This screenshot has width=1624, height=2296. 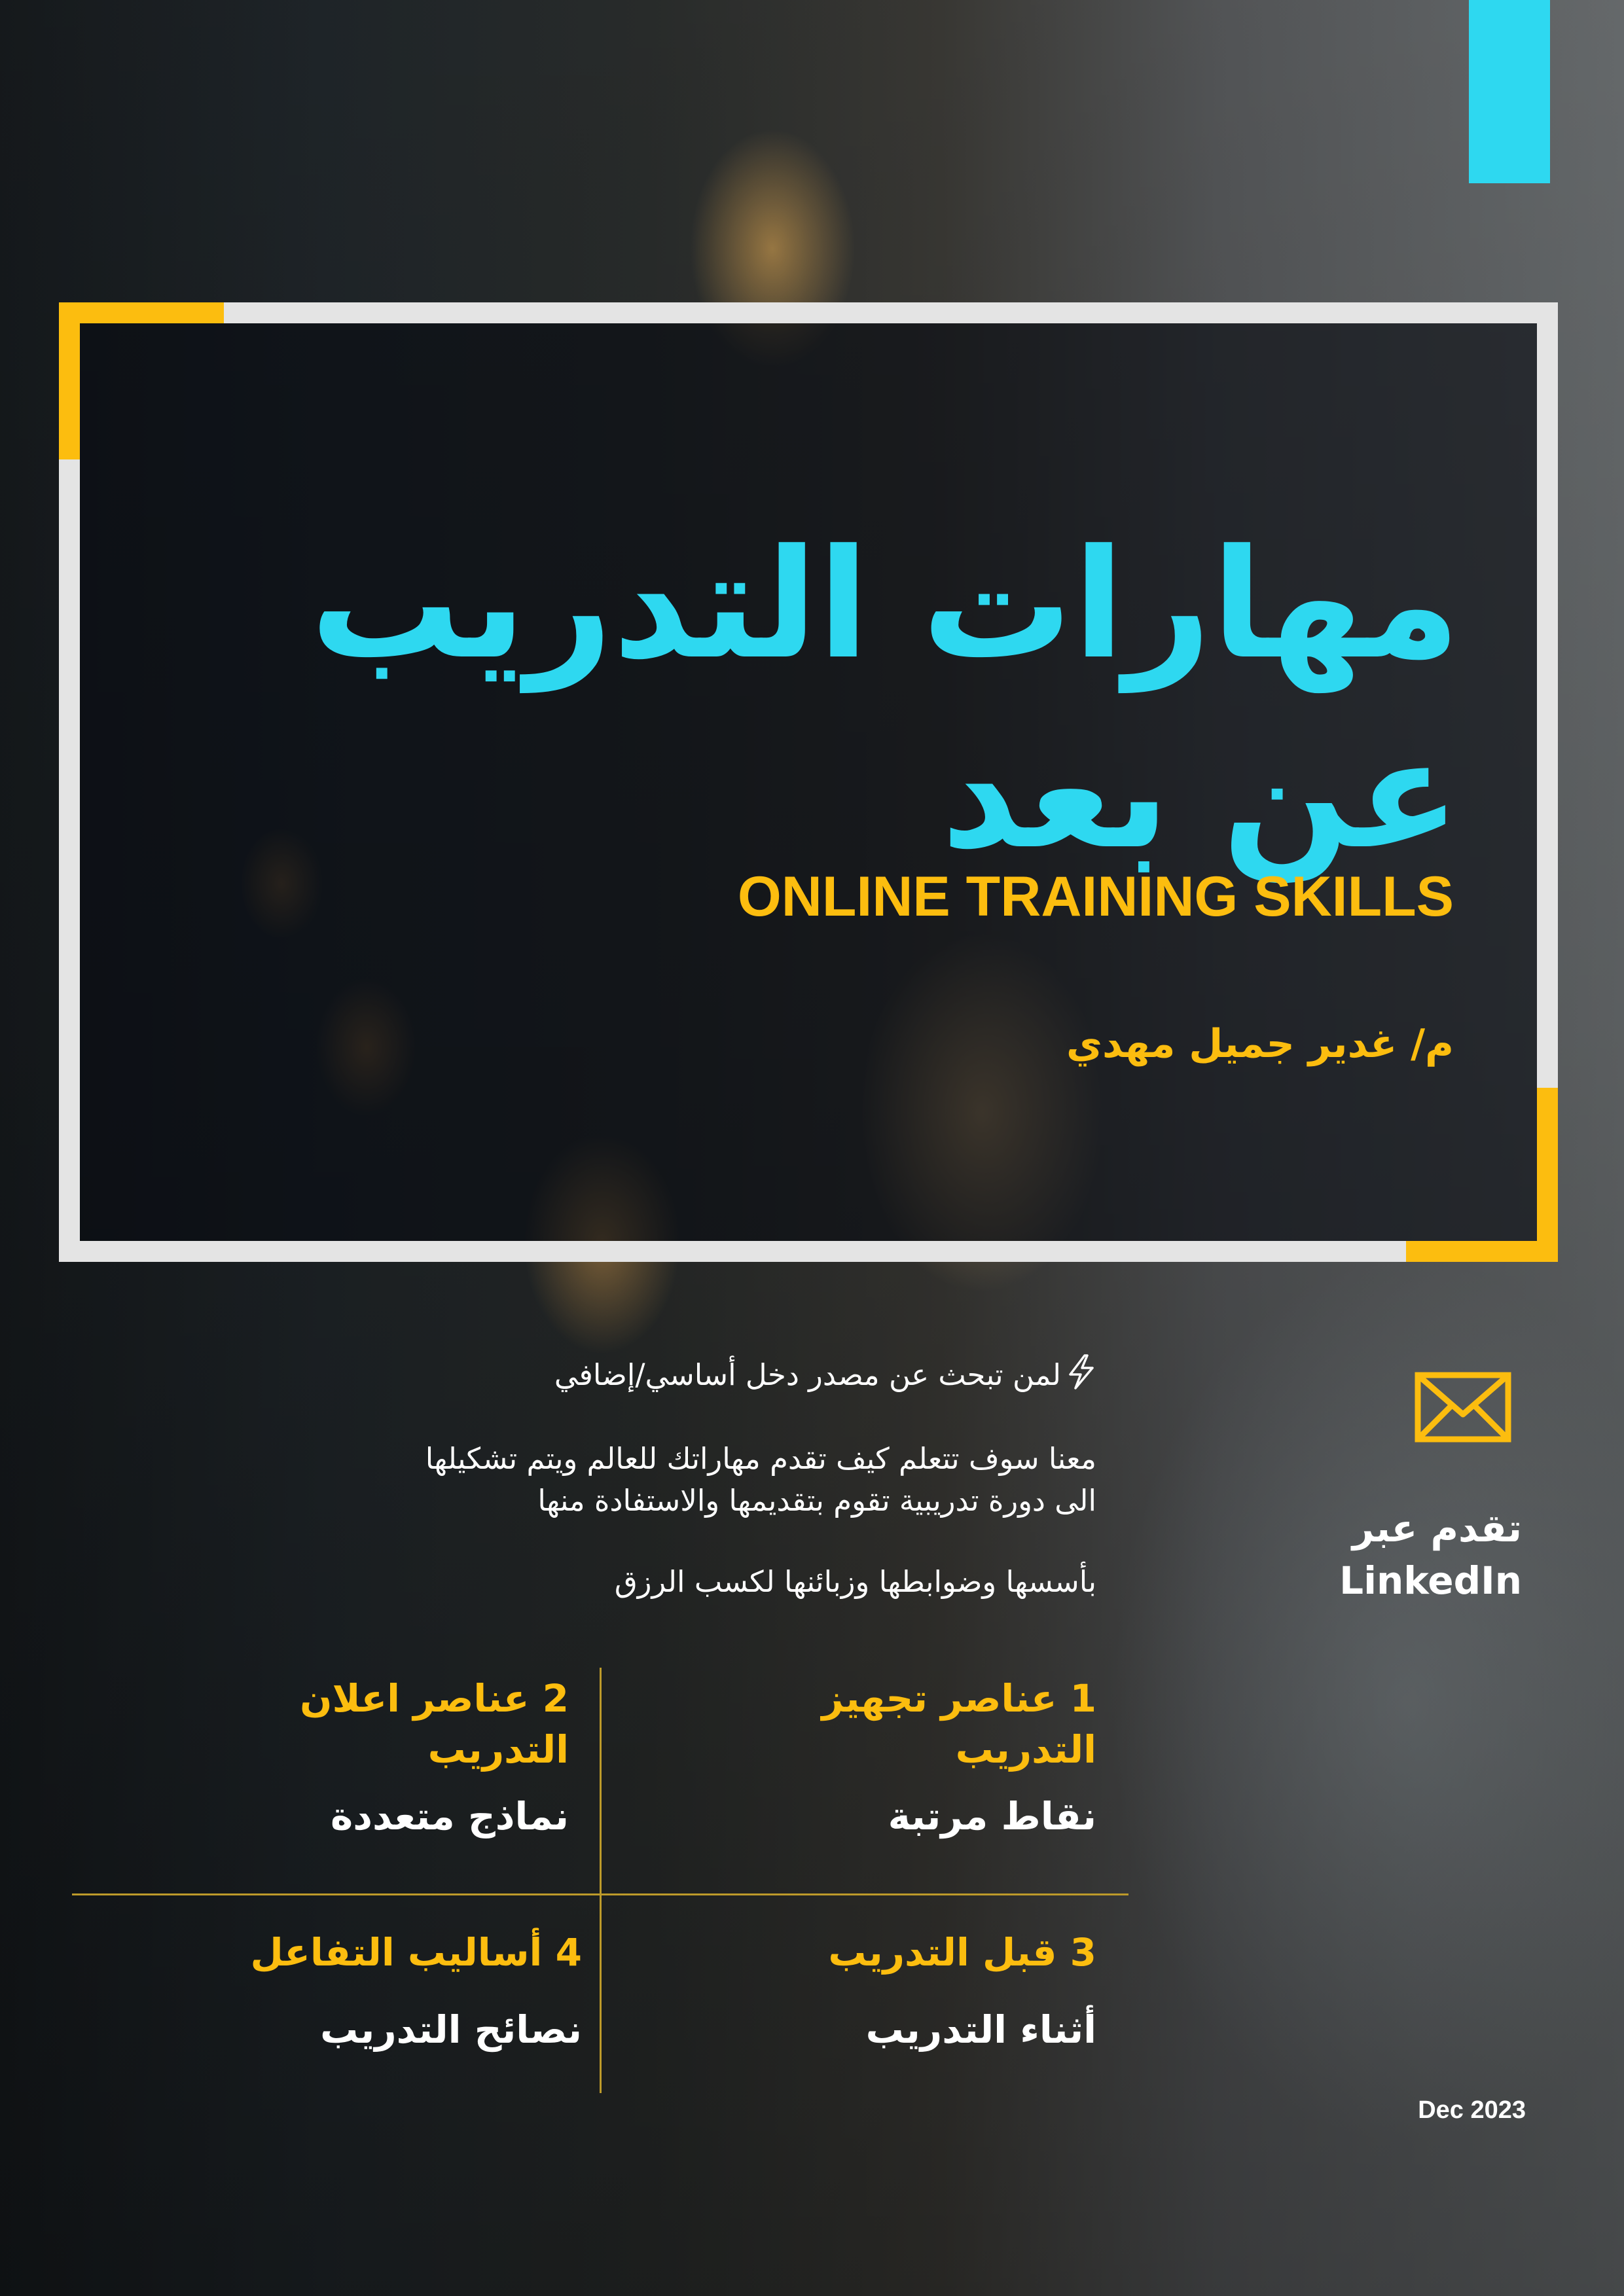 I want to click on author-name: م/ غدير جميل مهدي, so click(x=1260, y=1044).